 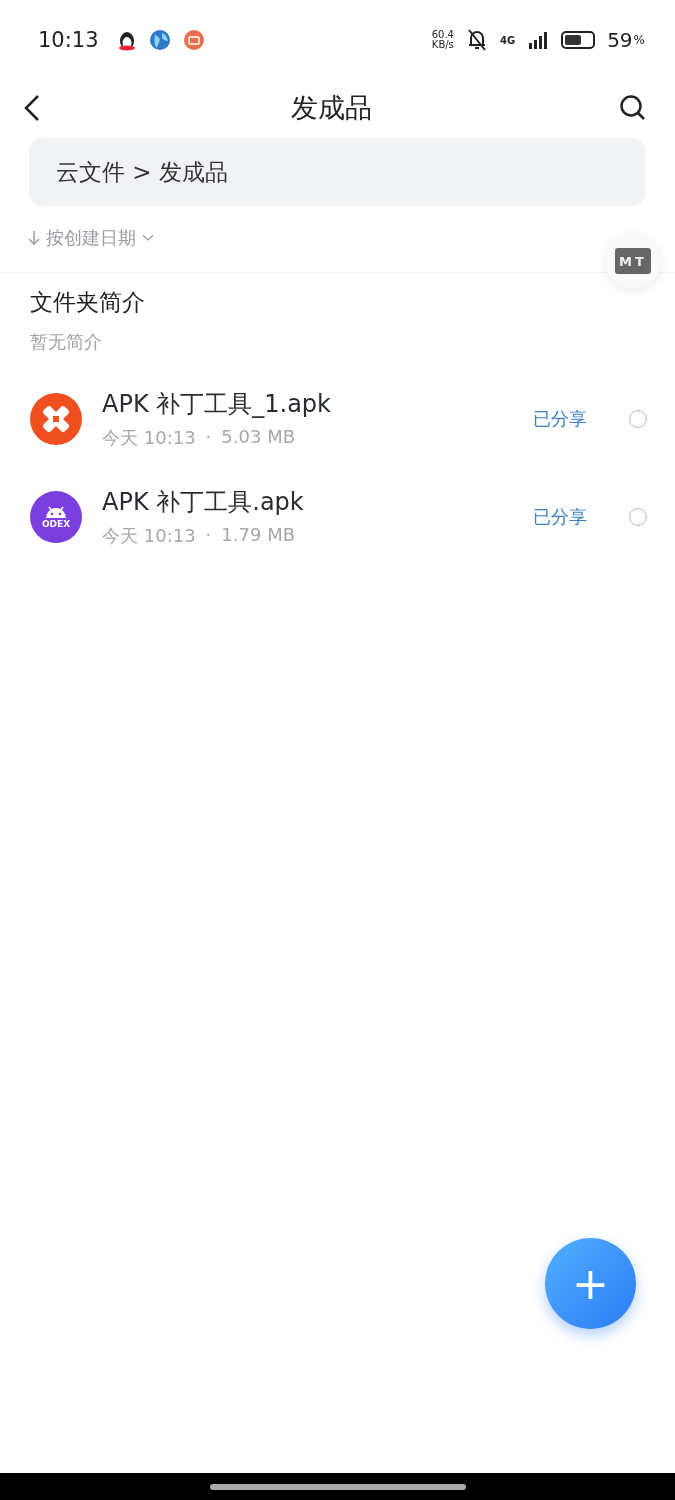 What do you see at coordinates (193, 40) in the screenshot?
I see `app-icon` at bounding box center [193, 40].